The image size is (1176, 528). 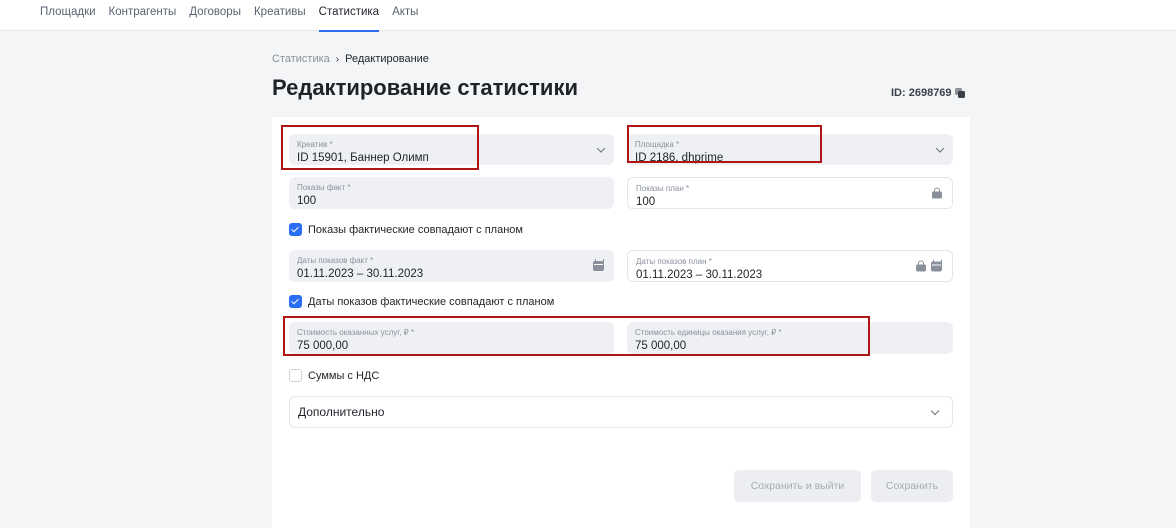 What do you see at coordinates (324, 187) in the screenshot?
I see `impressions-fact-label: Показы факт *` at bounding box center [324, 187].